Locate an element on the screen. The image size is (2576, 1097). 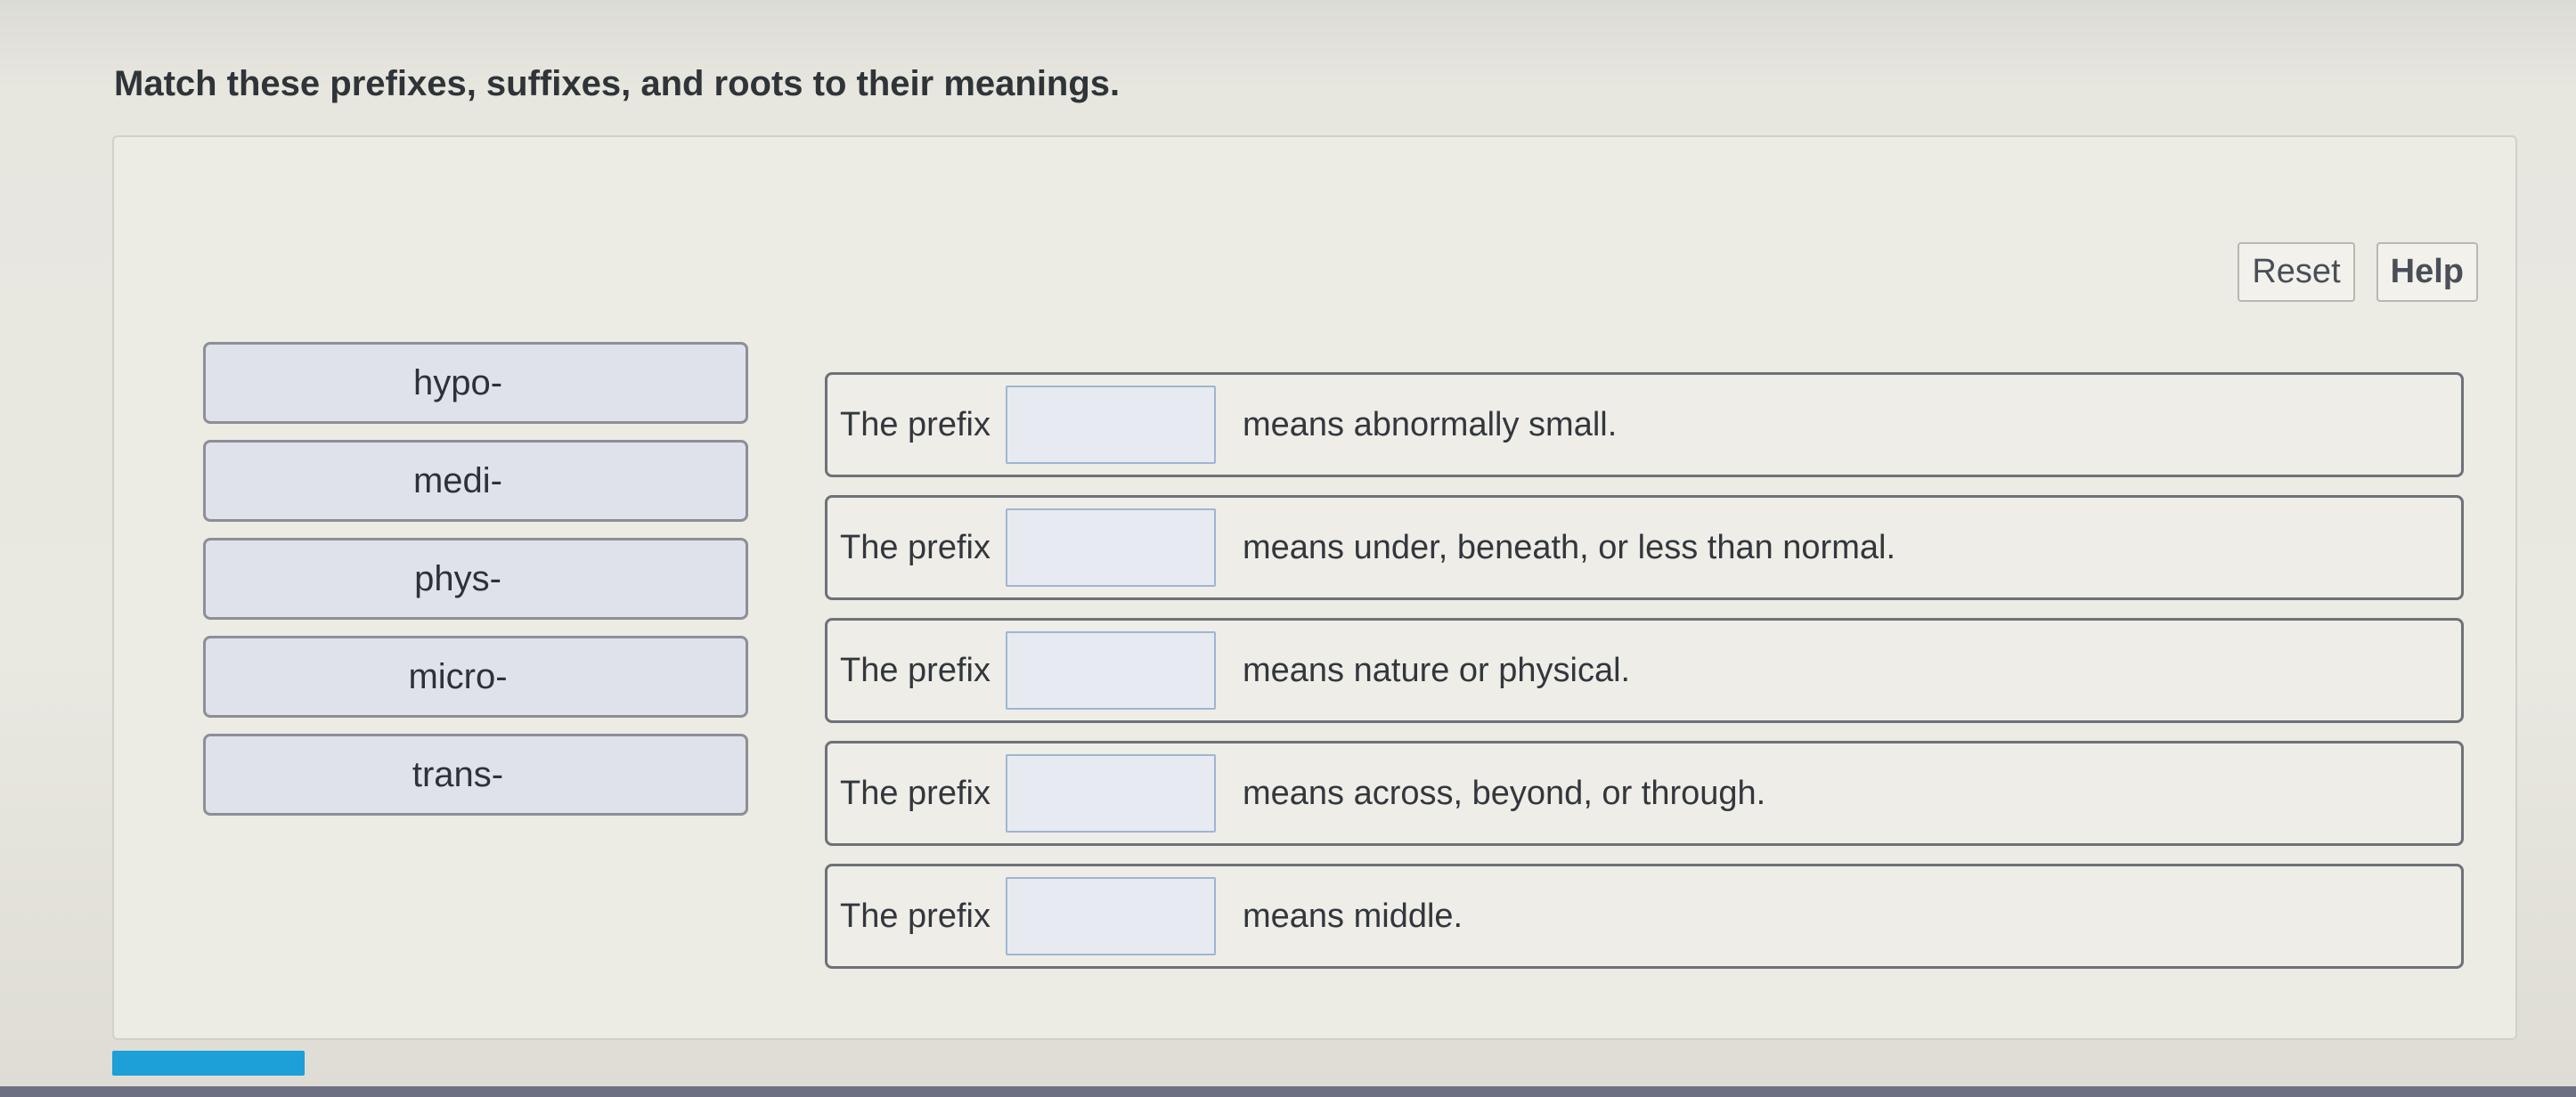
meaning-text: means abnormally small. is located at coordinates (1430, 424).